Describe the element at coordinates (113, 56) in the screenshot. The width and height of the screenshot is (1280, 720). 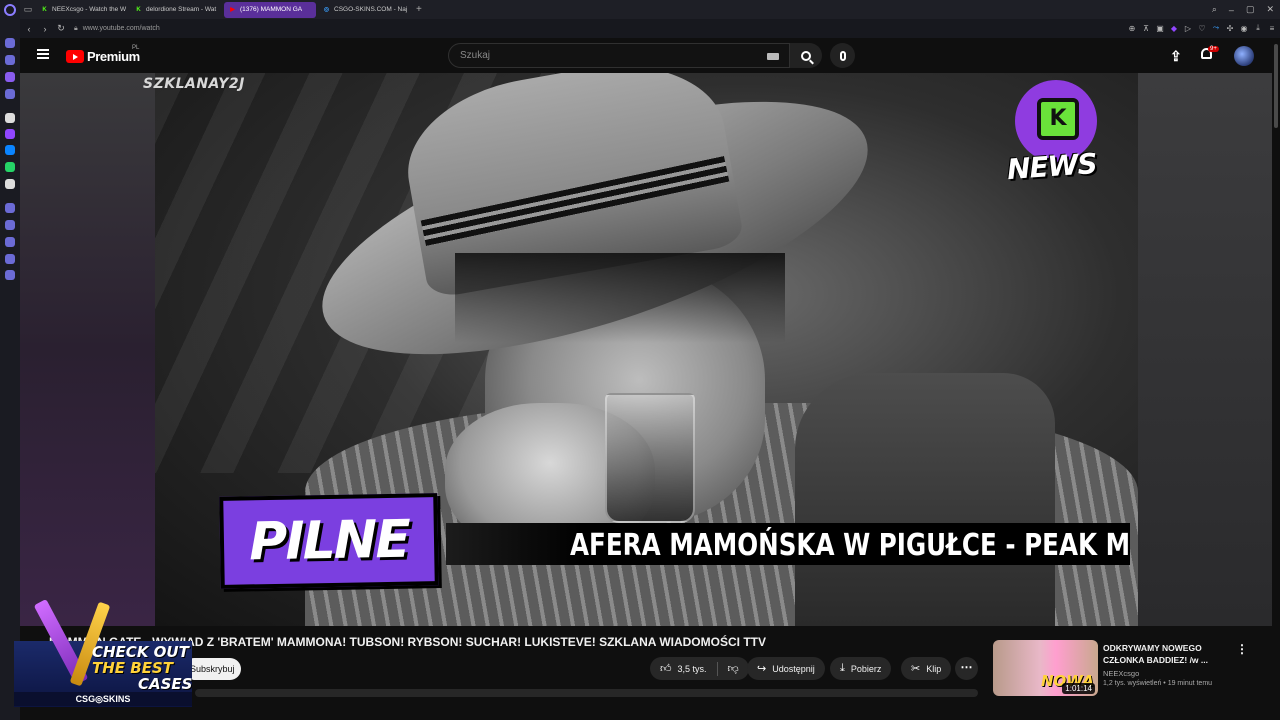
I see `brand-name: Premium` at that location.